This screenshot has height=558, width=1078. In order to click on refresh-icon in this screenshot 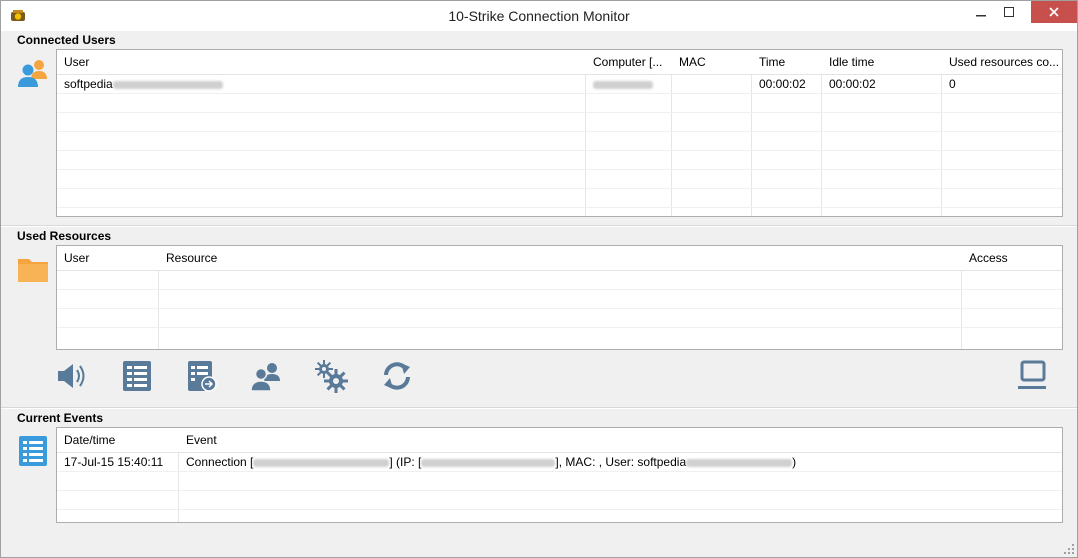, I will do `click(397, 376)`.